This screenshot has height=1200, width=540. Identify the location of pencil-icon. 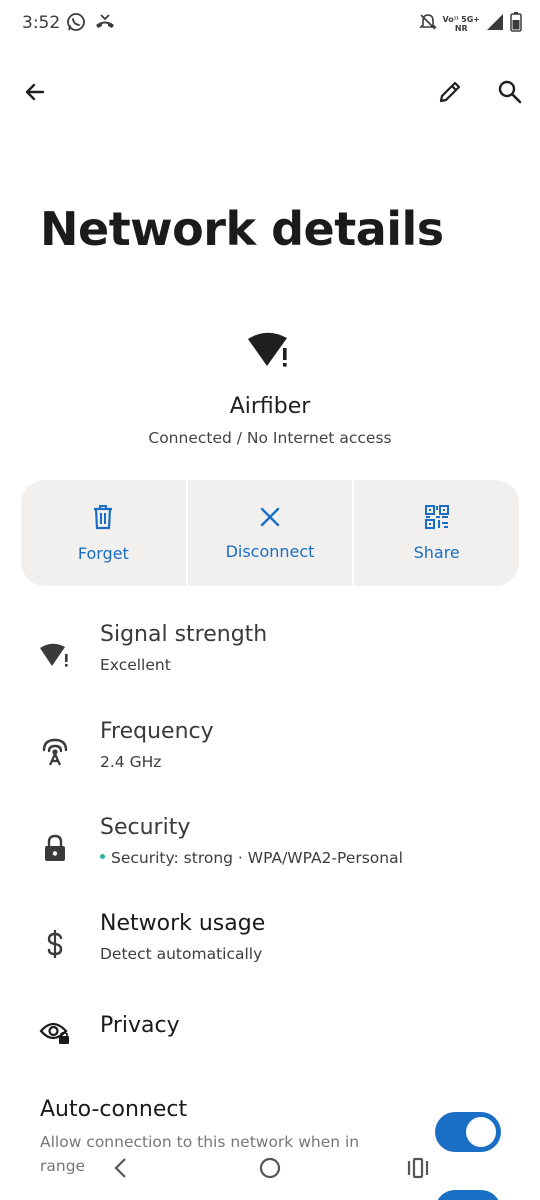
(450, 94).